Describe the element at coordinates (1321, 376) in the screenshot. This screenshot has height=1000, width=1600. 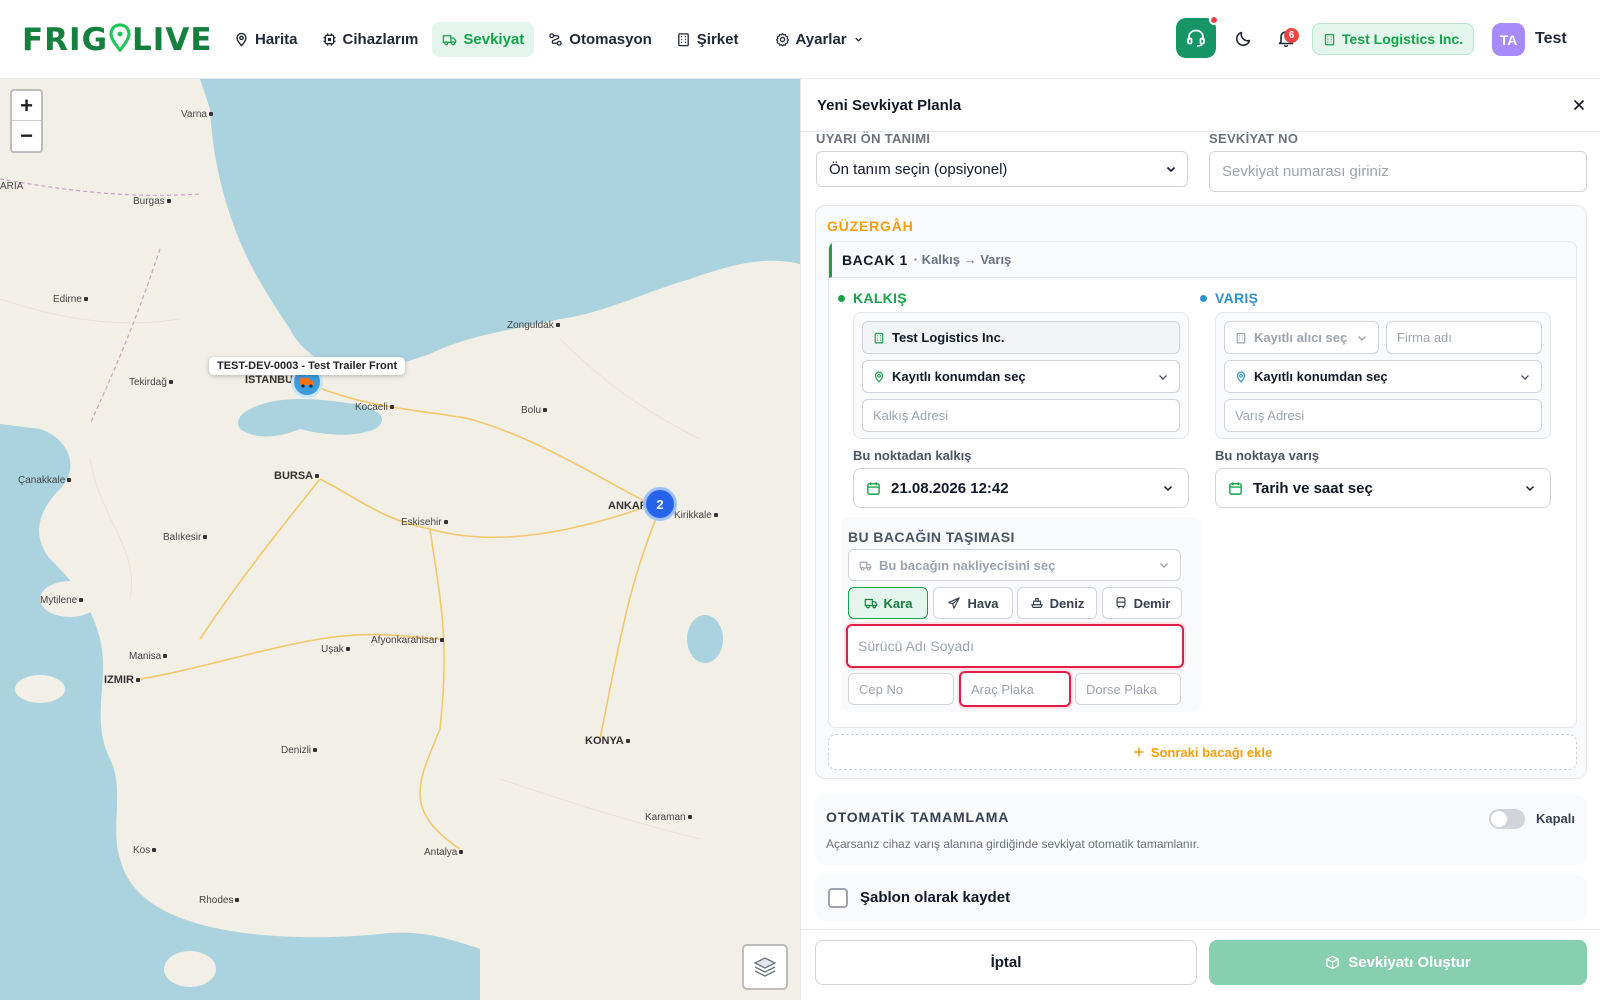
I see `arrival-location-text: Kayıtlı konumdan seç` at that location.